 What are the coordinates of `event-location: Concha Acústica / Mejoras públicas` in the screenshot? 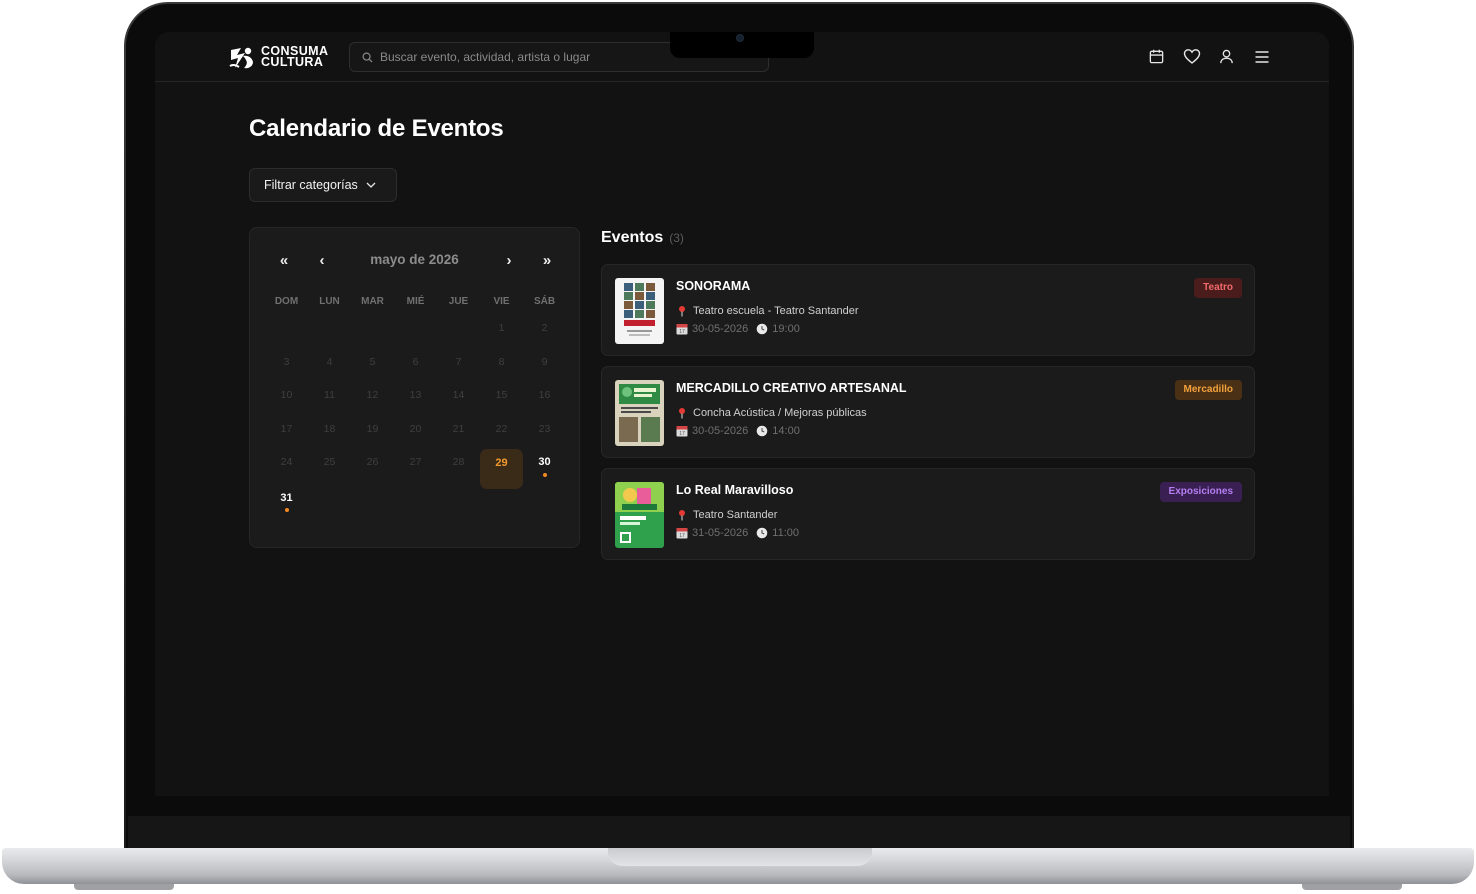 It's located at (771, 413).